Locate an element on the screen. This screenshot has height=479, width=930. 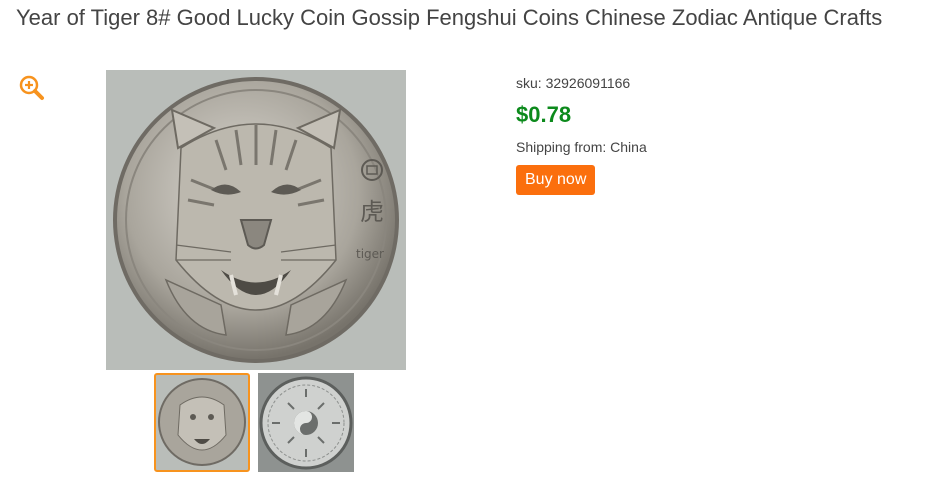
product-price: $0.78 is located at coordinates (544, 114).